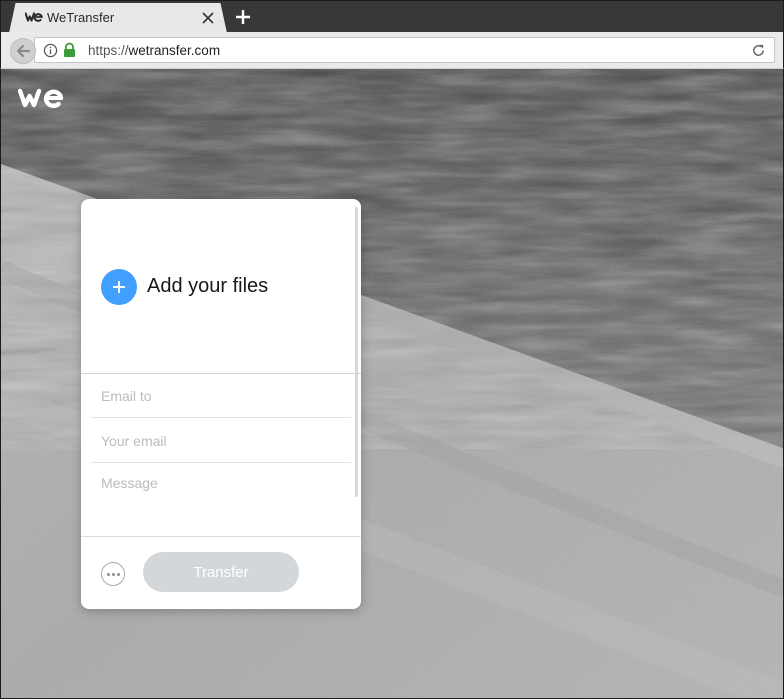  I want to click on url-scheme: https://, so click(108, 50).